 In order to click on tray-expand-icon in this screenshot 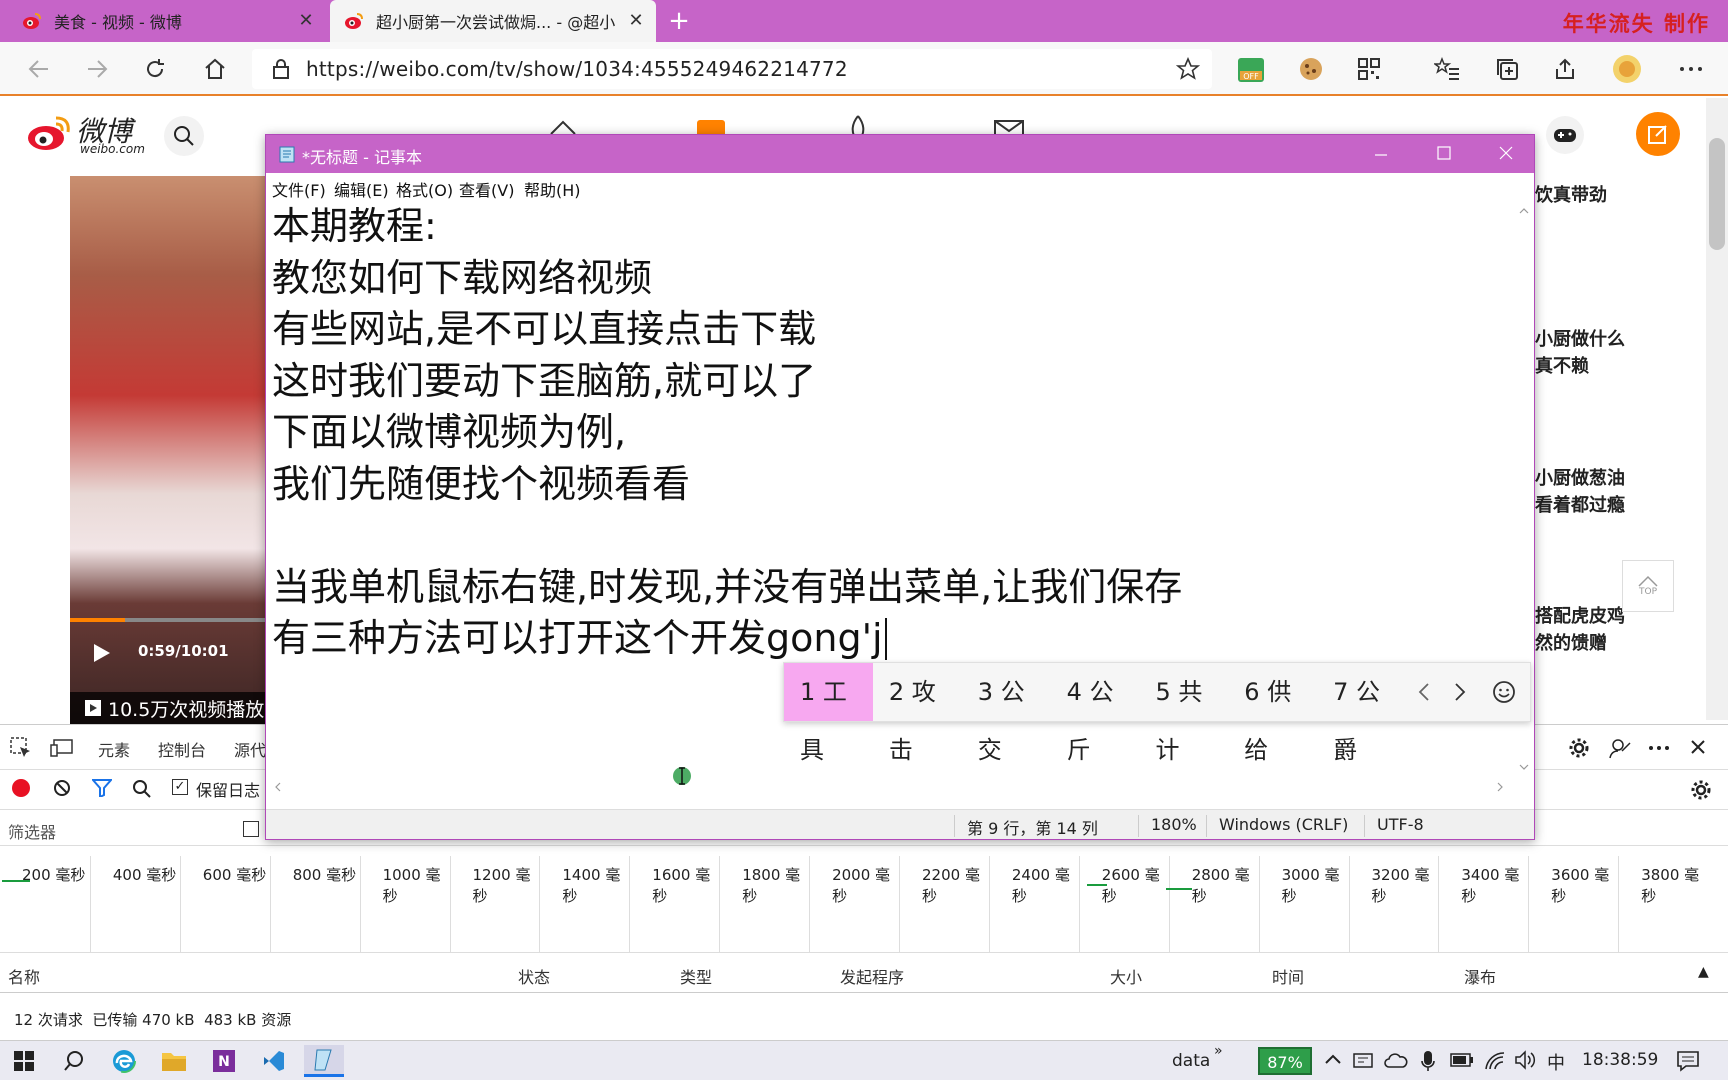, I will do `click(1333, 1060)`.